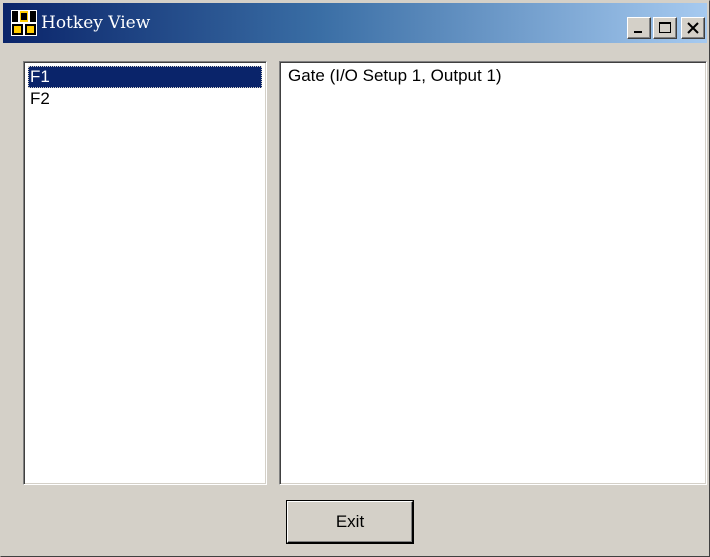  I want to click on window-title: Hotkey View, so click(96, 23).